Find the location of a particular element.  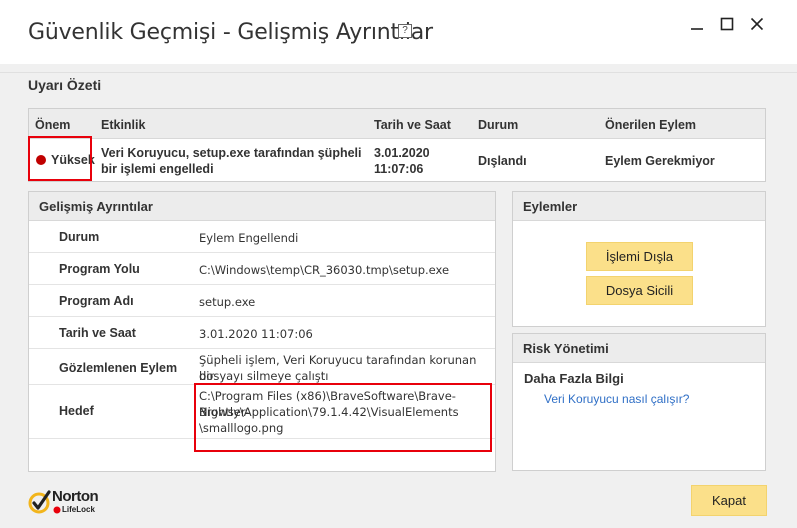

maximize-icon is located at coordinates (727, 24).